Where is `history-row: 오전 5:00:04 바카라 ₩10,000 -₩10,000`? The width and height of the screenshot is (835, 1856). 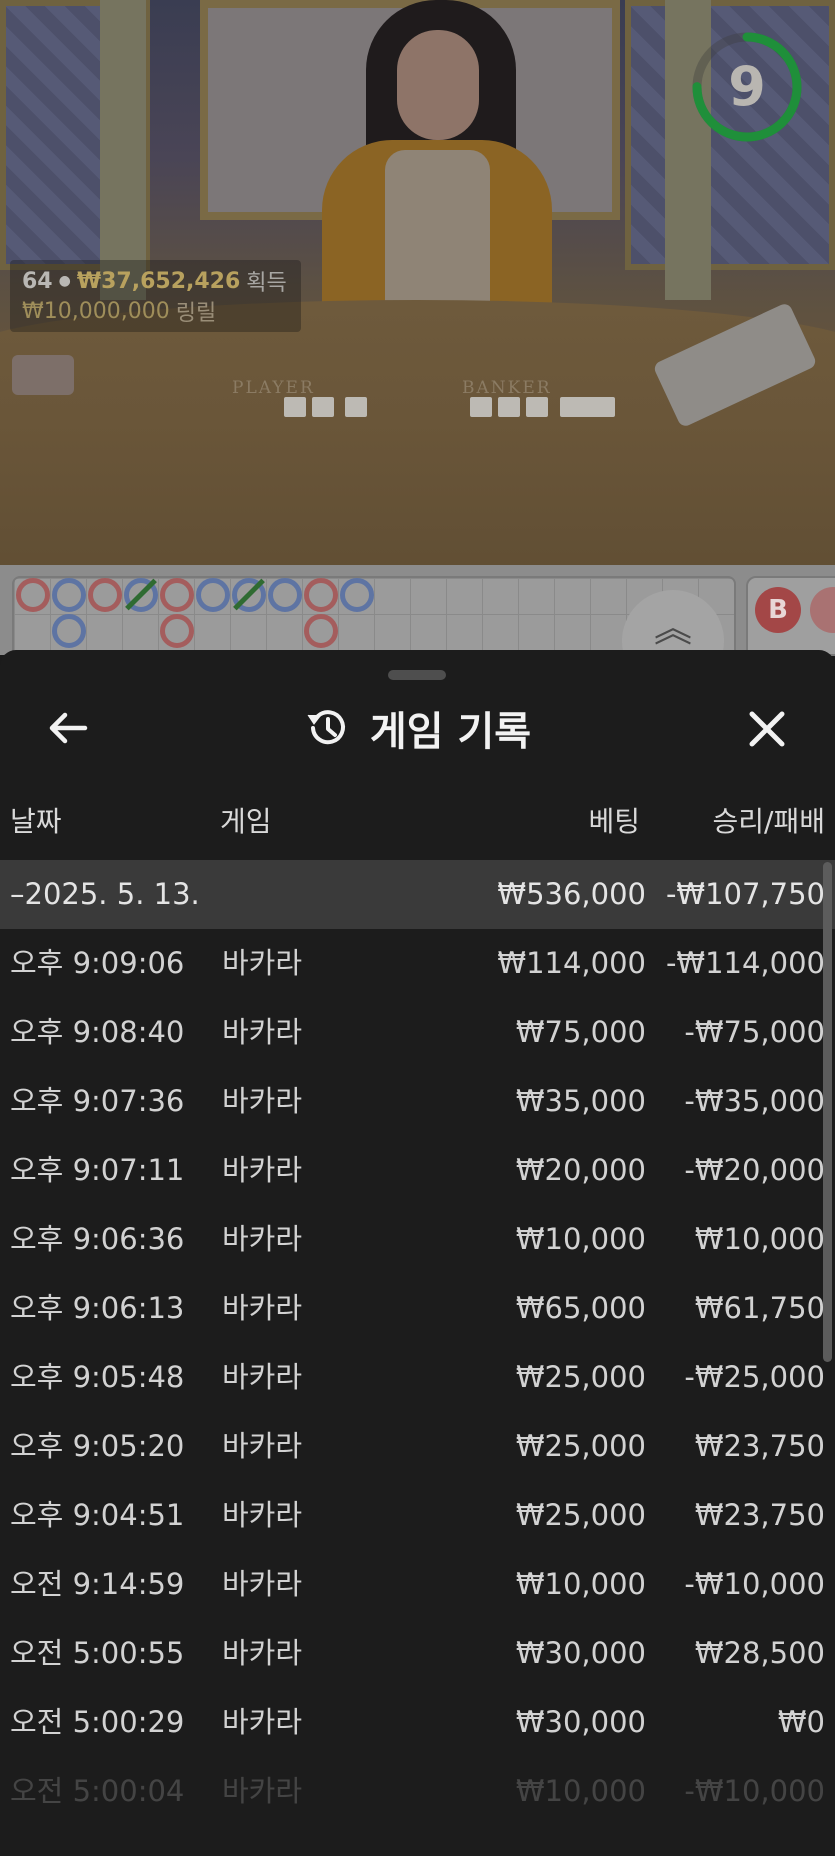
history-row: 오전 5:00:04 바카라 ₩10,000 -₩10,000 is located at coordinates (417, 1791).